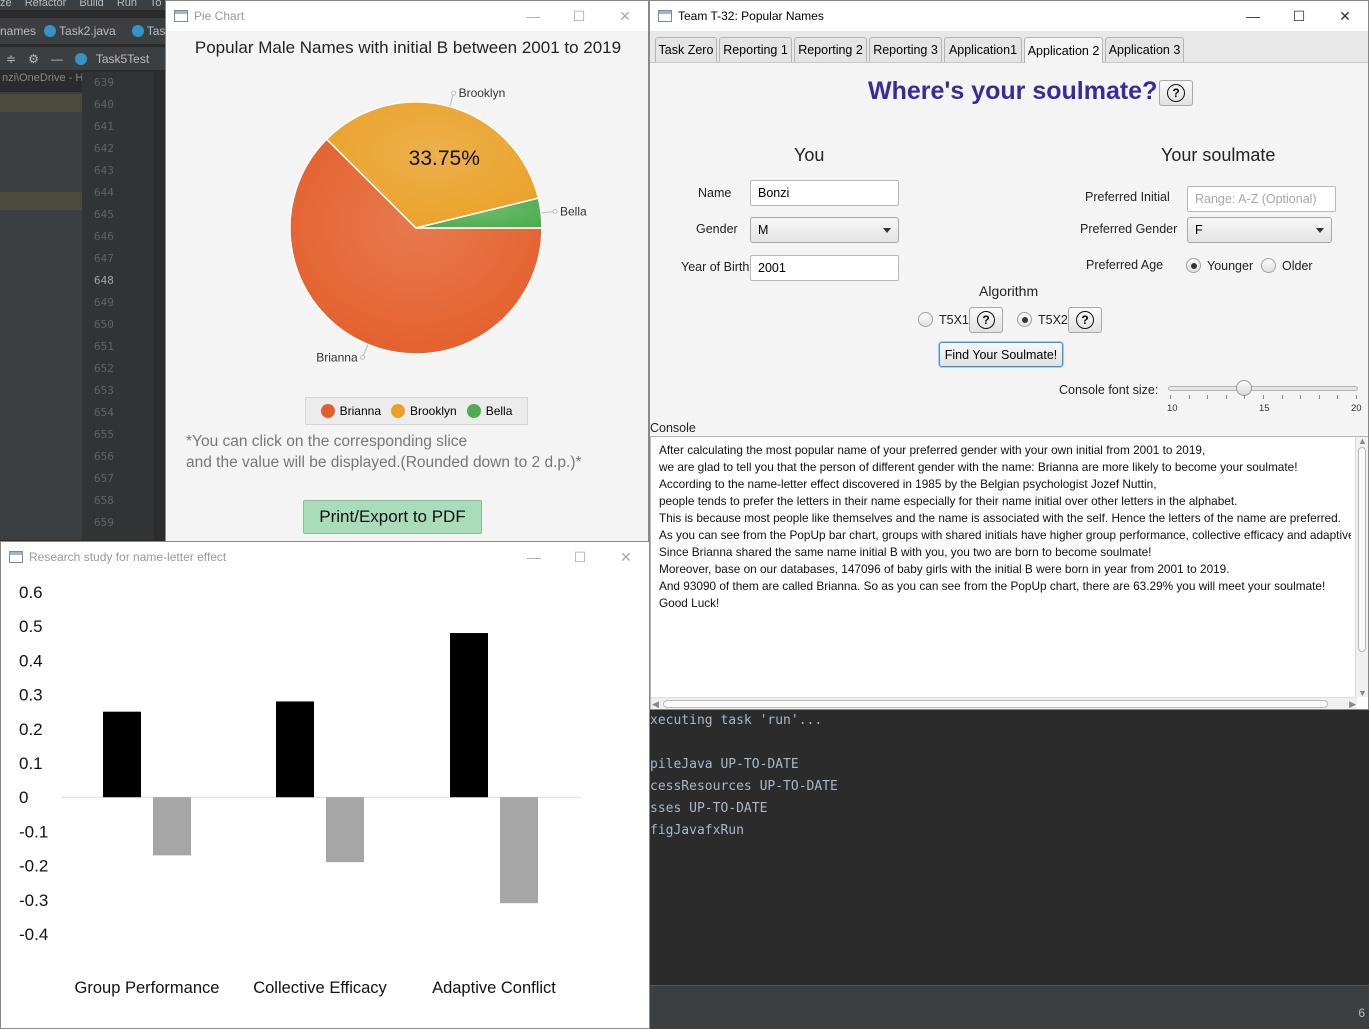  I want to click on ide-menu-item: Build, so click(91, 4).